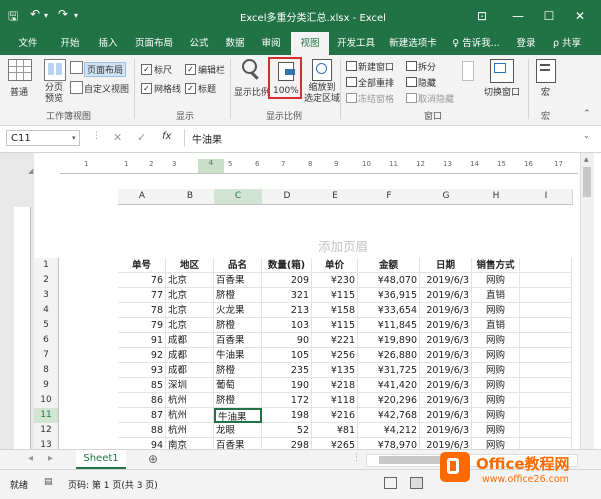  Describe the element at coordinates (287, 295) in the screenshot. I see `table-cell: 321` at that location.